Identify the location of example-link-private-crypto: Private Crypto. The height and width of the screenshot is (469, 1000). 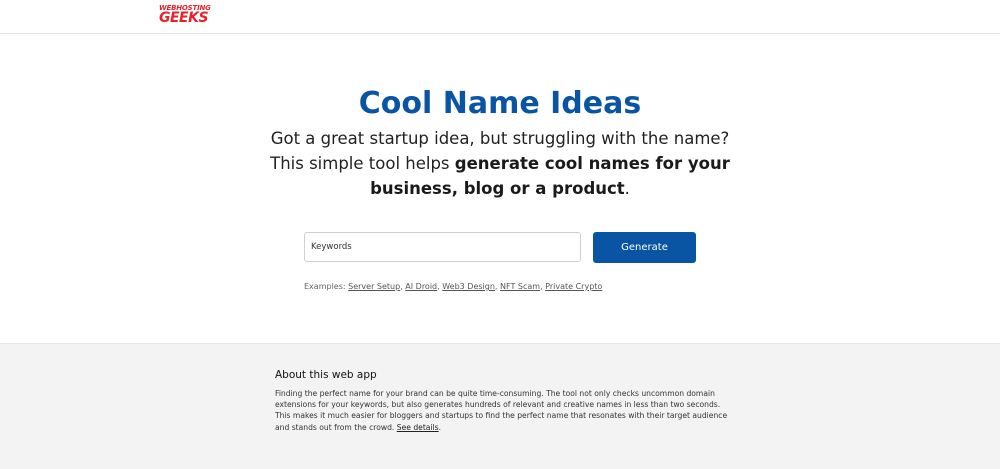
(573, 286).